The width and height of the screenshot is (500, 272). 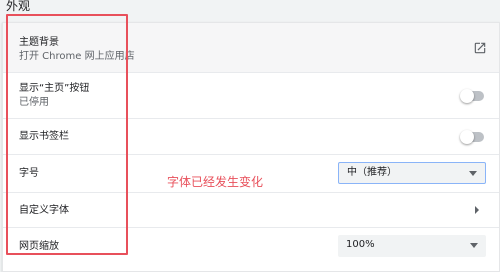 I want to click on theme-sublabel: 打开 Chrome 网上应用店, so click(x=77, y=56).